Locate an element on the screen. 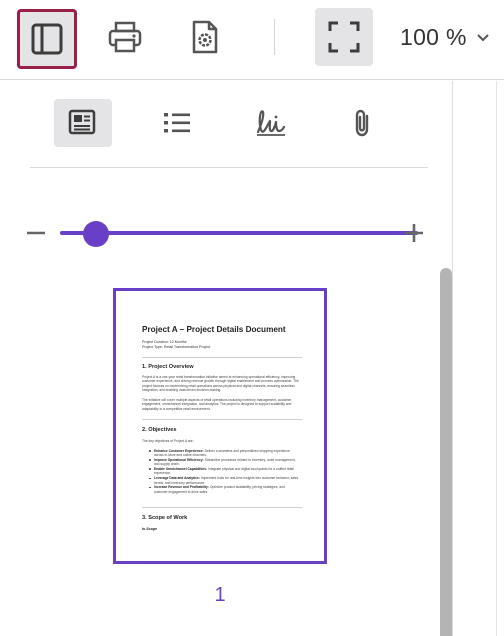 The height and width of the screenshot is (636, 504). doc-paragraph: The key objectives of Project A are: is located at coordinates (168, 441).